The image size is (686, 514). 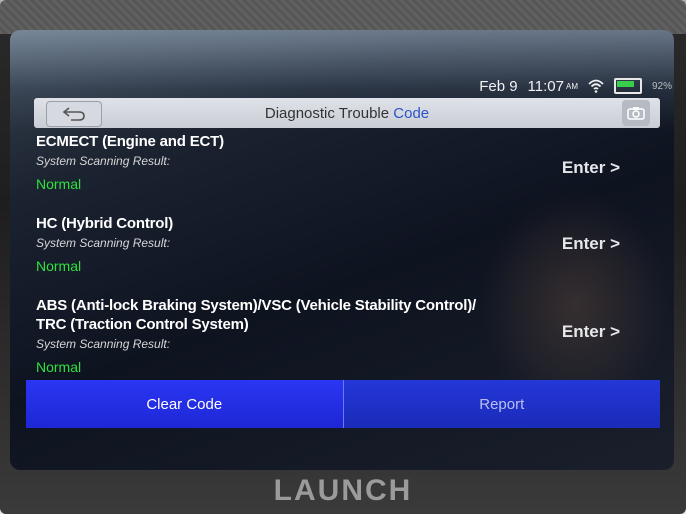 What do you see at coordinates (105, 223) in the screenshot?
I see `system-name: HC (Hybrid Control)` at bounding box center [105, 223].